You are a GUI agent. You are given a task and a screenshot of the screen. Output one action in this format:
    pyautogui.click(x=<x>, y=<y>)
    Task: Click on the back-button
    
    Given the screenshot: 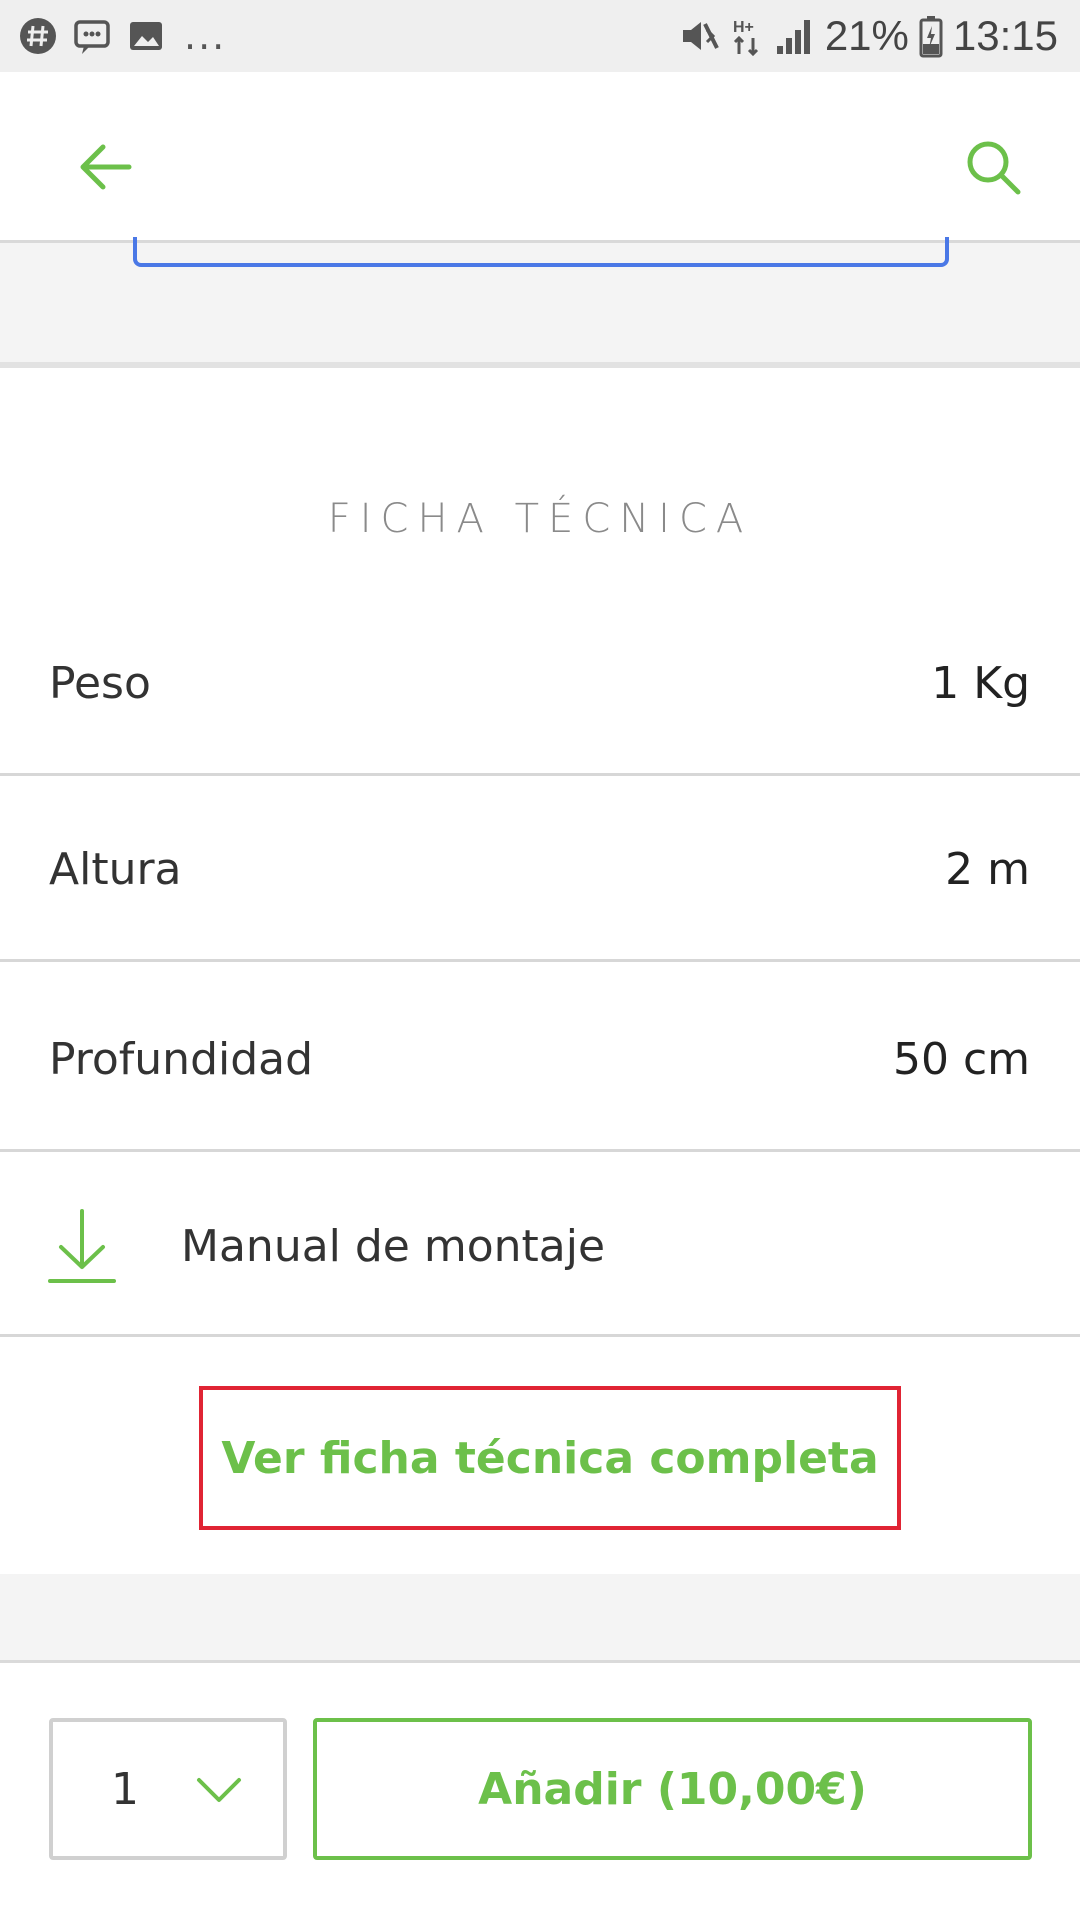 What is the action you would take?
    pyautogui.click(x=105, y=167)
    